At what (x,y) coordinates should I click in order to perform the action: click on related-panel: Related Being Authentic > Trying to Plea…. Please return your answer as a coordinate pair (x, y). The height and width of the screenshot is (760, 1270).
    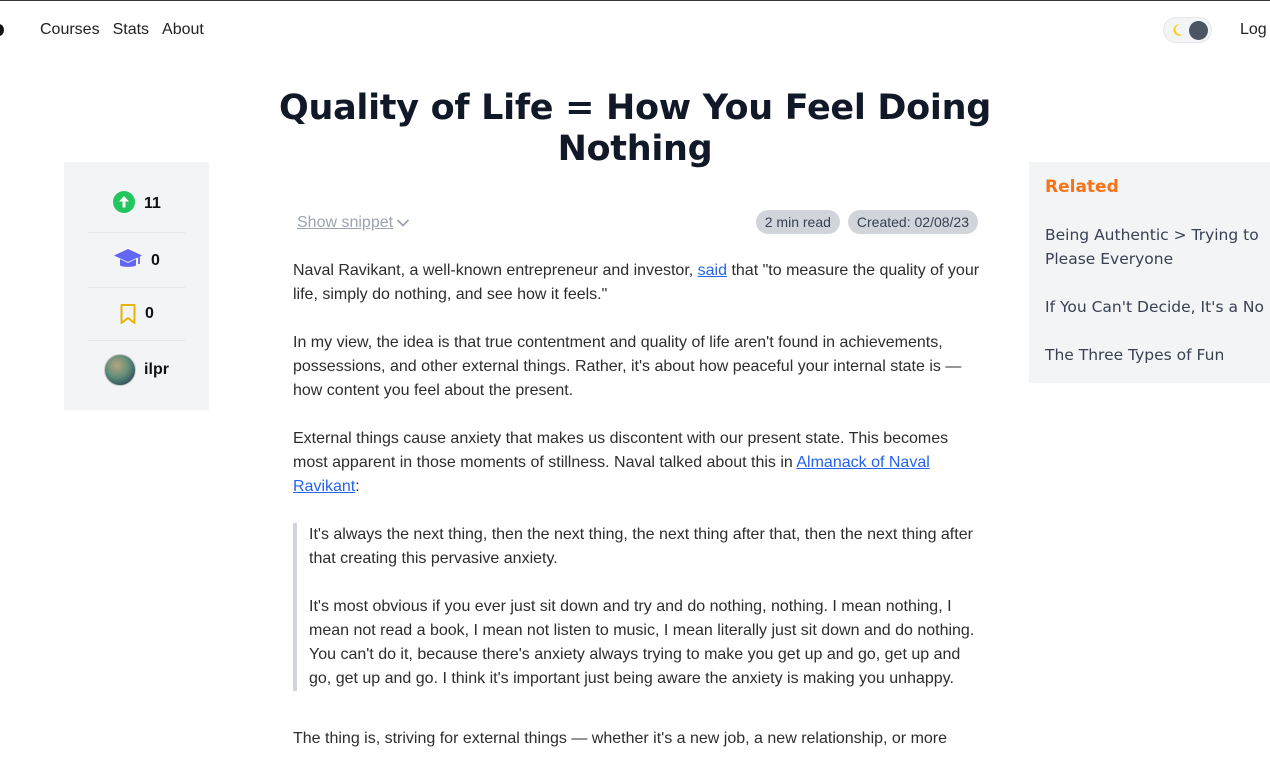
    Looking at the image, I should click on (1149, 272).